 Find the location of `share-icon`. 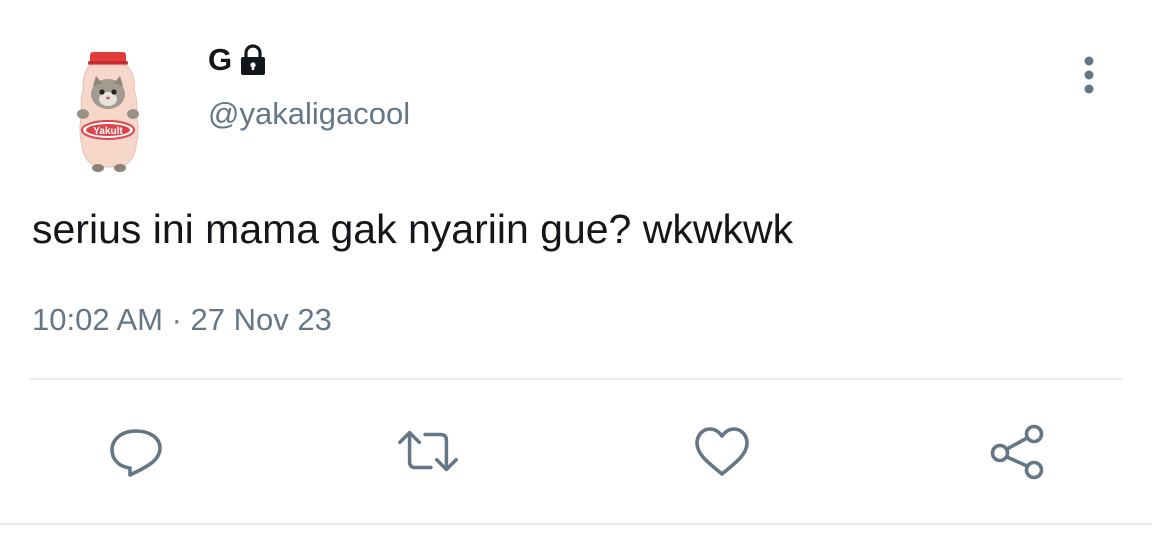

share-icon is located at coordinates (1017, 452).